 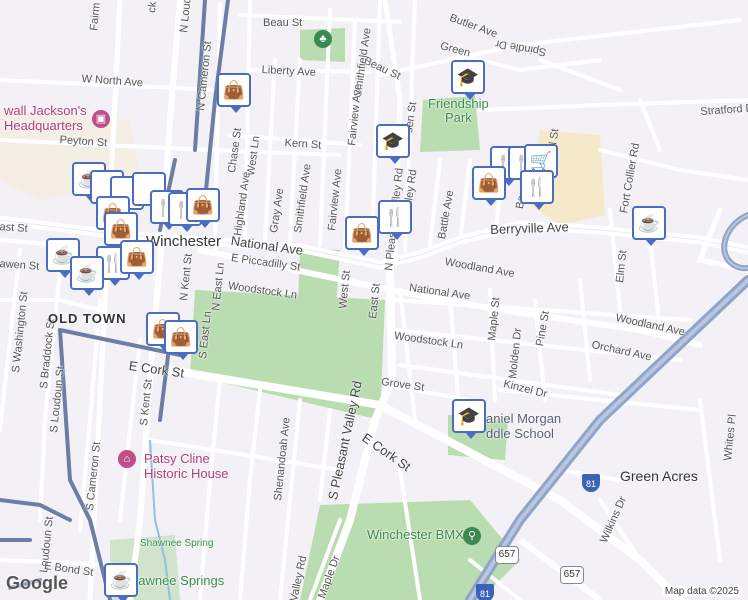 I want to click on place-label-patsy-cline: Patsy Cline, so click(x=177, y=458).